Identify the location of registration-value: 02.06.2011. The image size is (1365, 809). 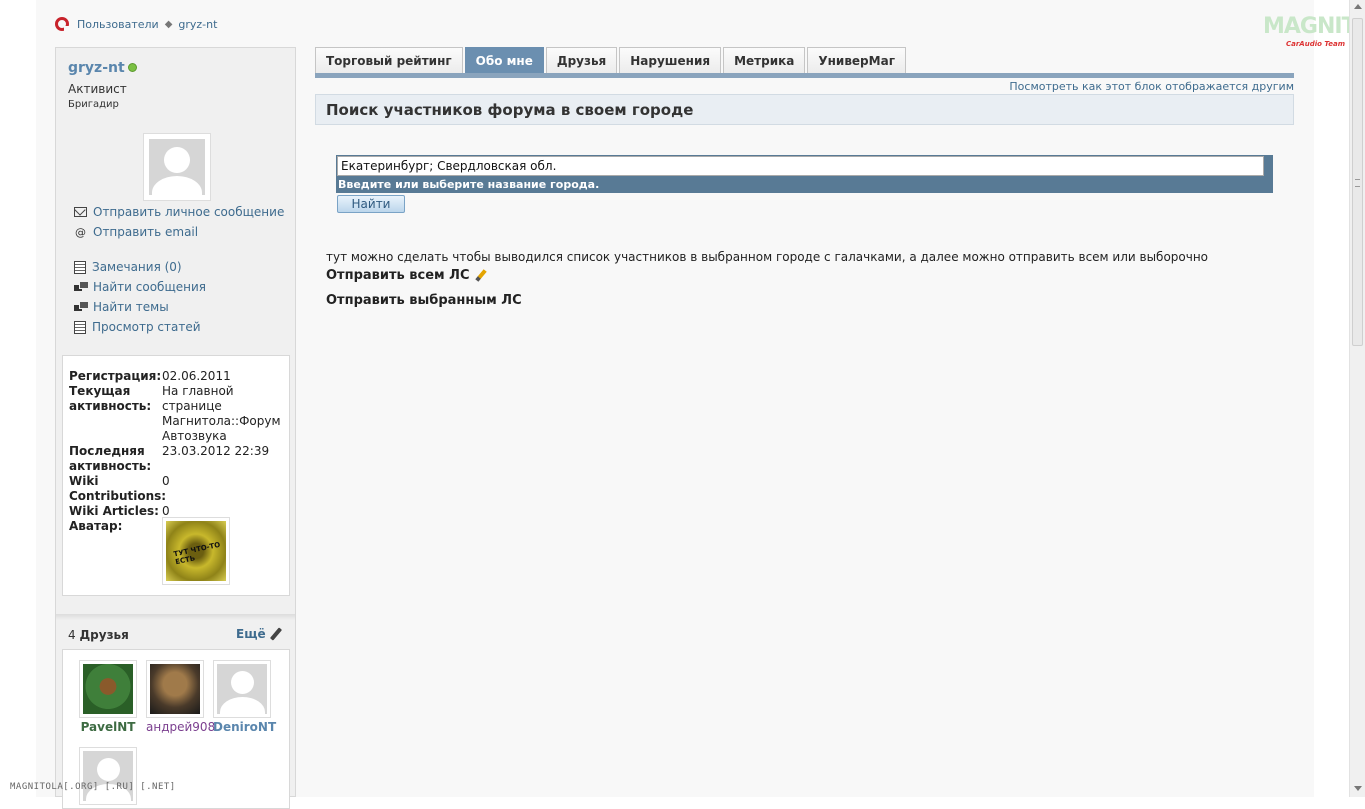
(196, 376).